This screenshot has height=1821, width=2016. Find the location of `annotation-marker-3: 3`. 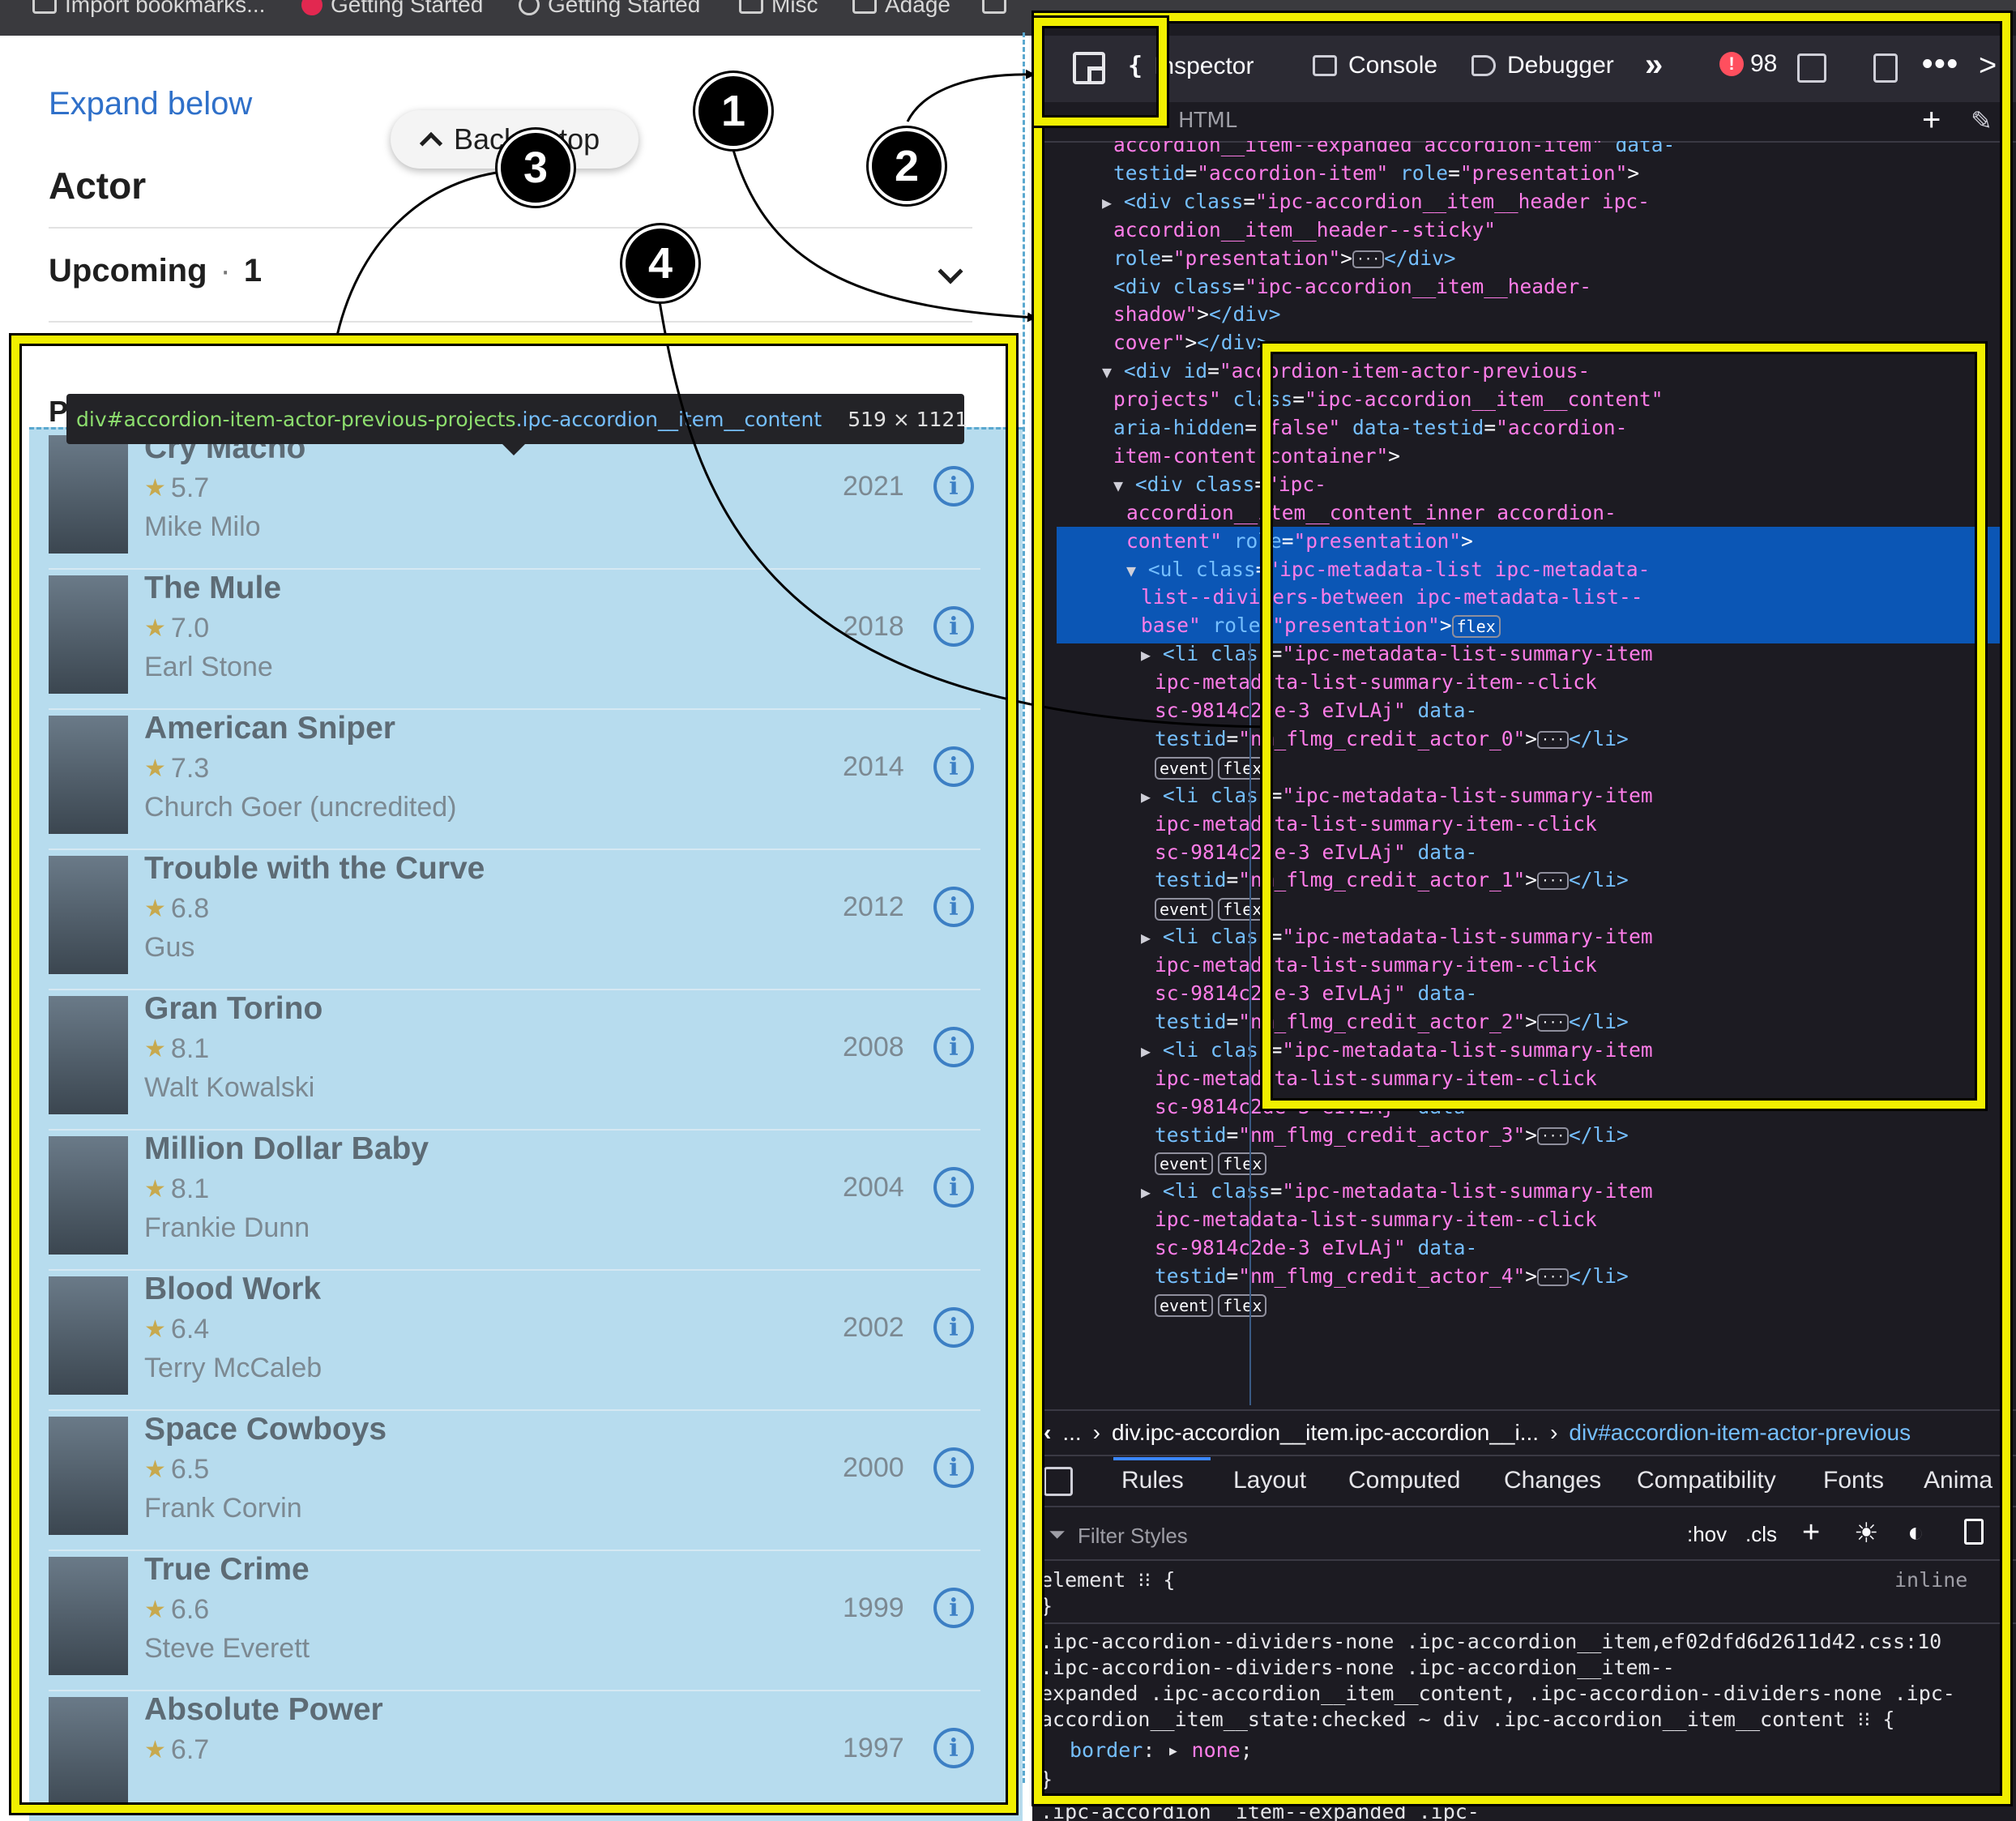

annotation-marker-3: 3 is located at coordinates (536, 168).